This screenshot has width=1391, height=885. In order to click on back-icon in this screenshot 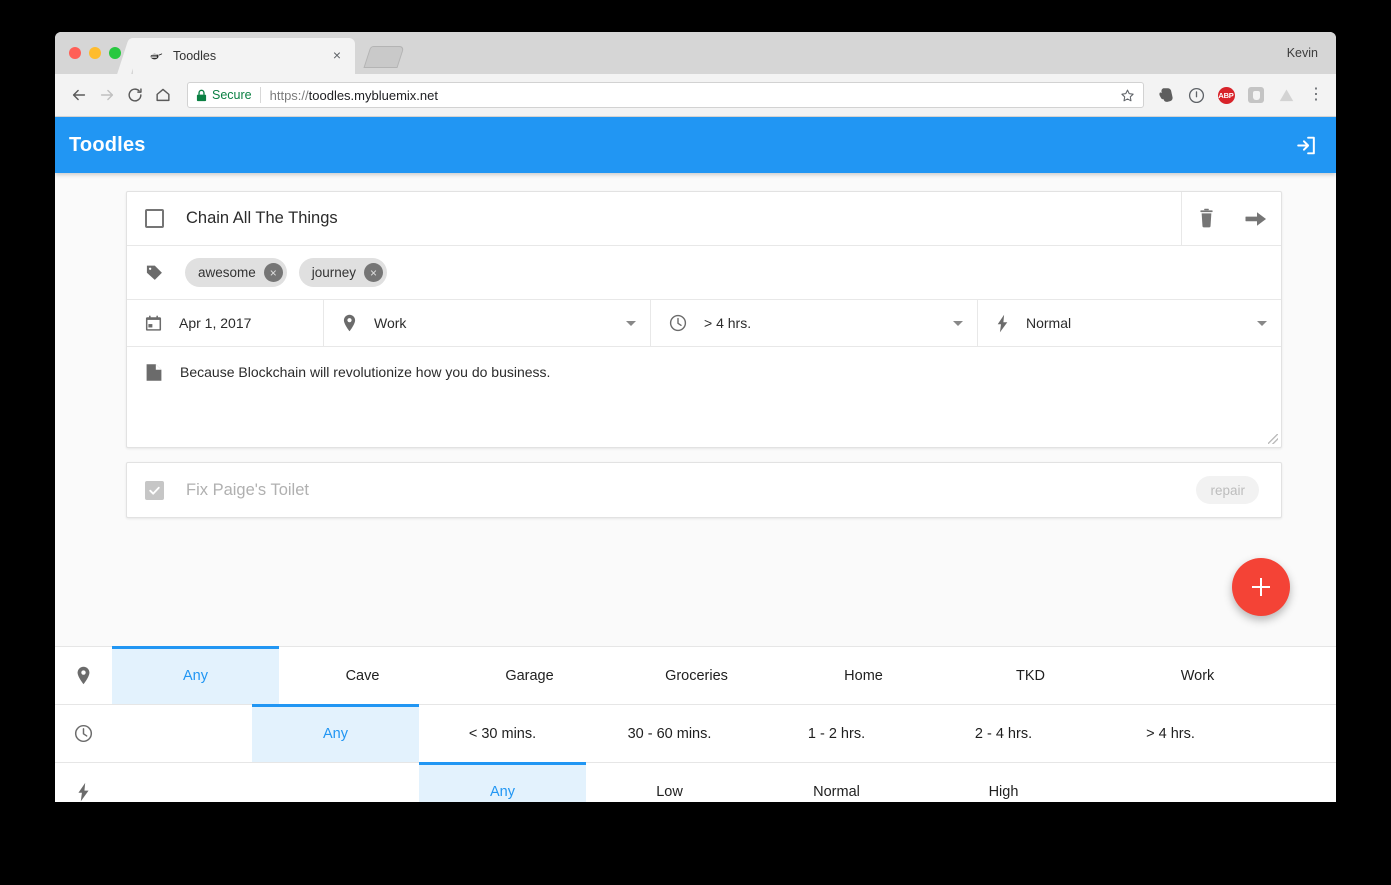, I will do `click(79, 95)`.